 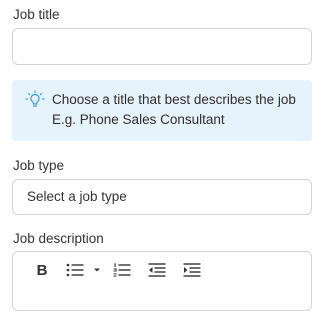 What do you see at coordinates (162, 197) in the screenshot?
I see `job-type-select: Select a job type` at bounding box center [162, 197].